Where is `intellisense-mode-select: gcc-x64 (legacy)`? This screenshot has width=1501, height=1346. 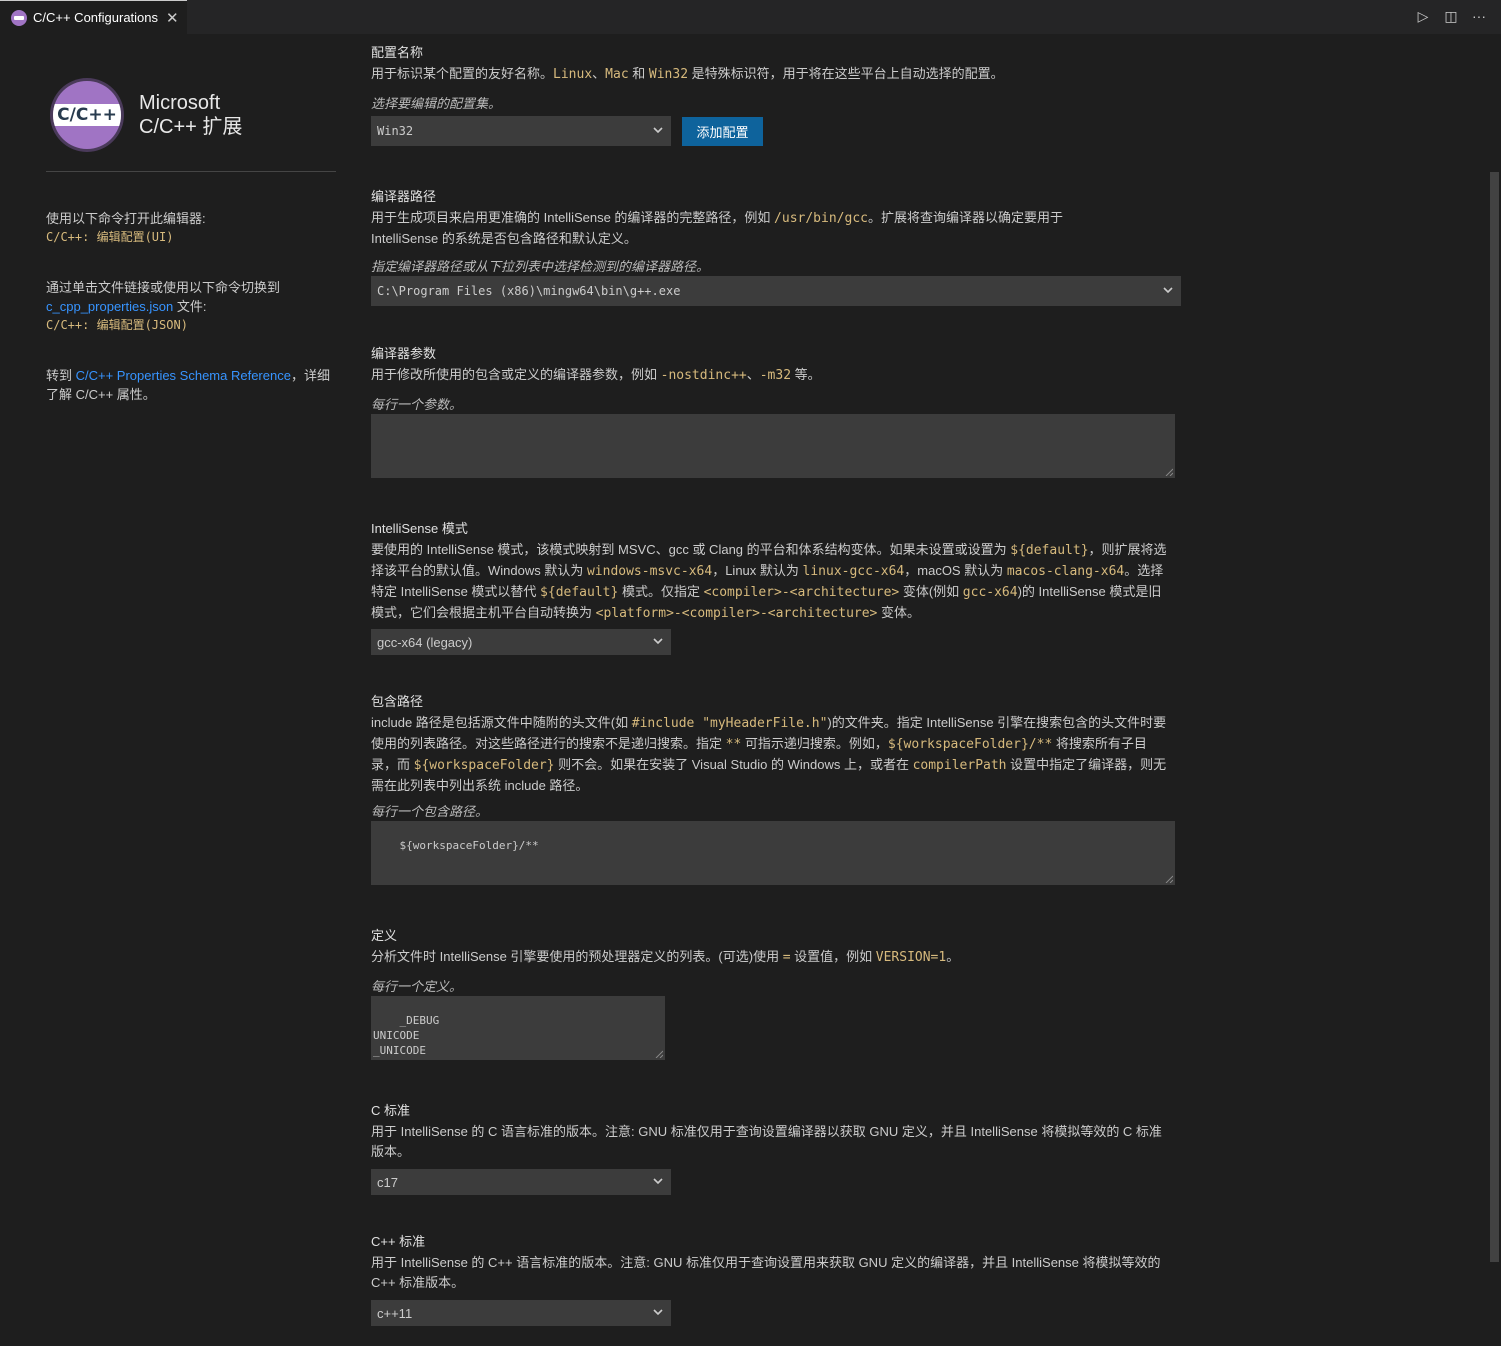
intellisense-mode-select: gcc-x64 (legacy) is located at coordinates (521, 642).